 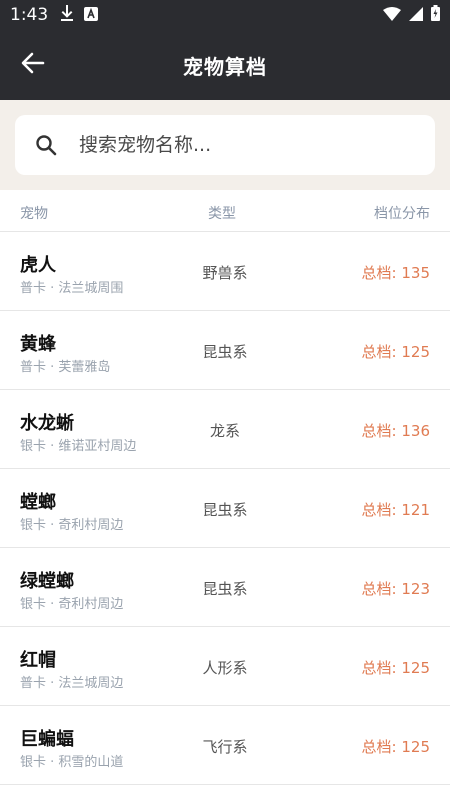 I want to click on pet-type: 野兽系, so click(x=225, y=273).